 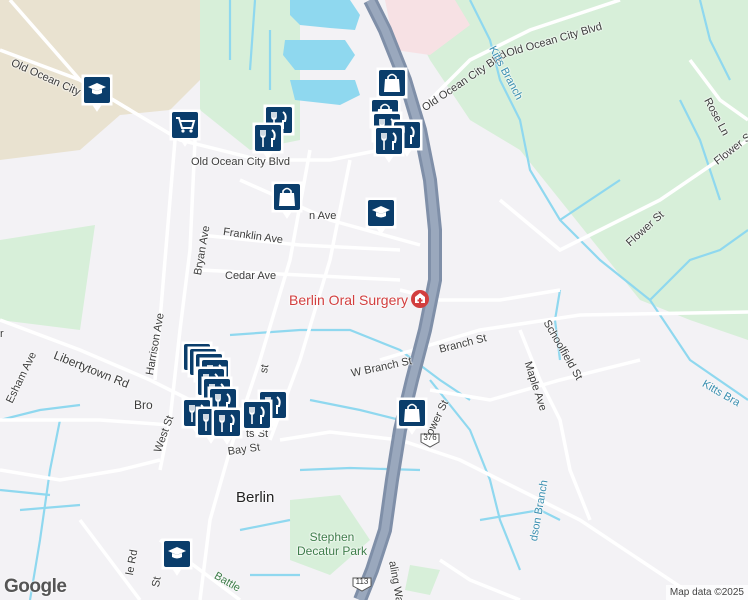 What do you see at coordinates (706, 592) in the screenshot?
I see `map-attribution: Map data ©2025` at bounding box center [706, 592].